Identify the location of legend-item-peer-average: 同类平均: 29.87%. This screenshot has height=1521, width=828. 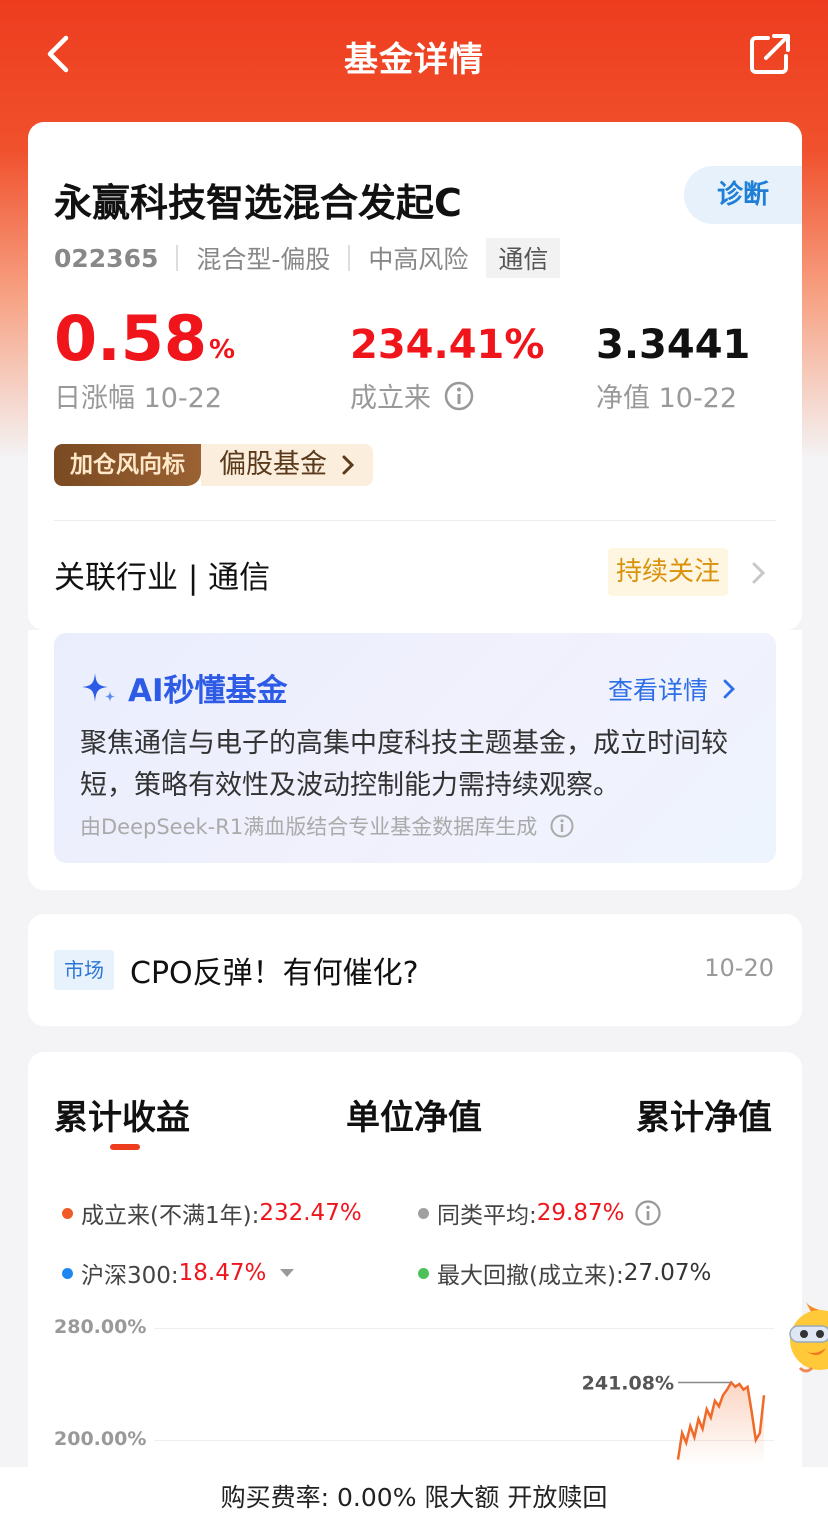
(540, 1213).